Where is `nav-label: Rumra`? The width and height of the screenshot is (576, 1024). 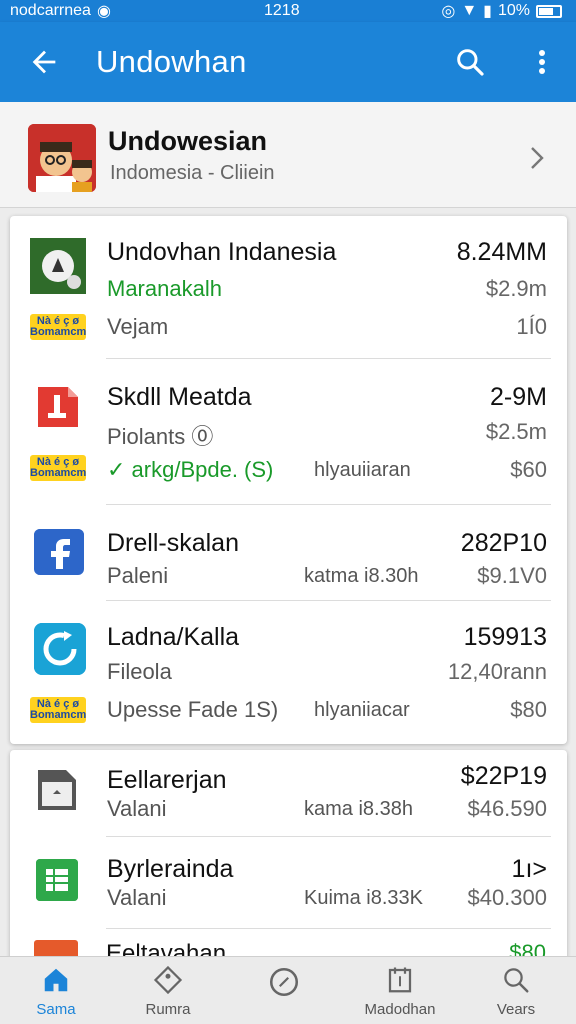
nav-label: Rumra is located at coordinates (168, 1009).